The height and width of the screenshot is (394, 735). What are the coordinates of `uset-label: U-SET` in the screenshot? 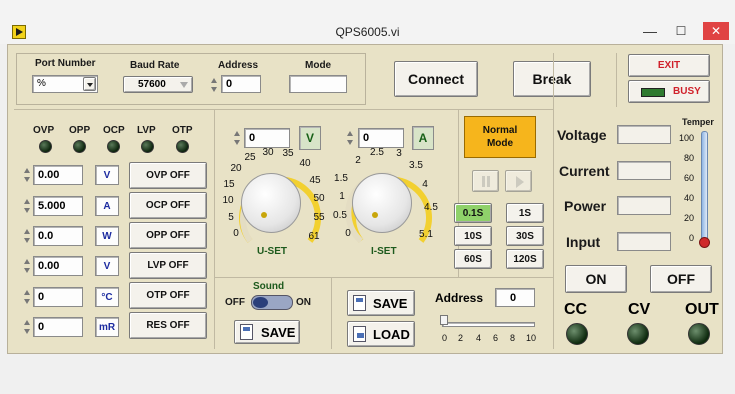 It's located at (272, 251).